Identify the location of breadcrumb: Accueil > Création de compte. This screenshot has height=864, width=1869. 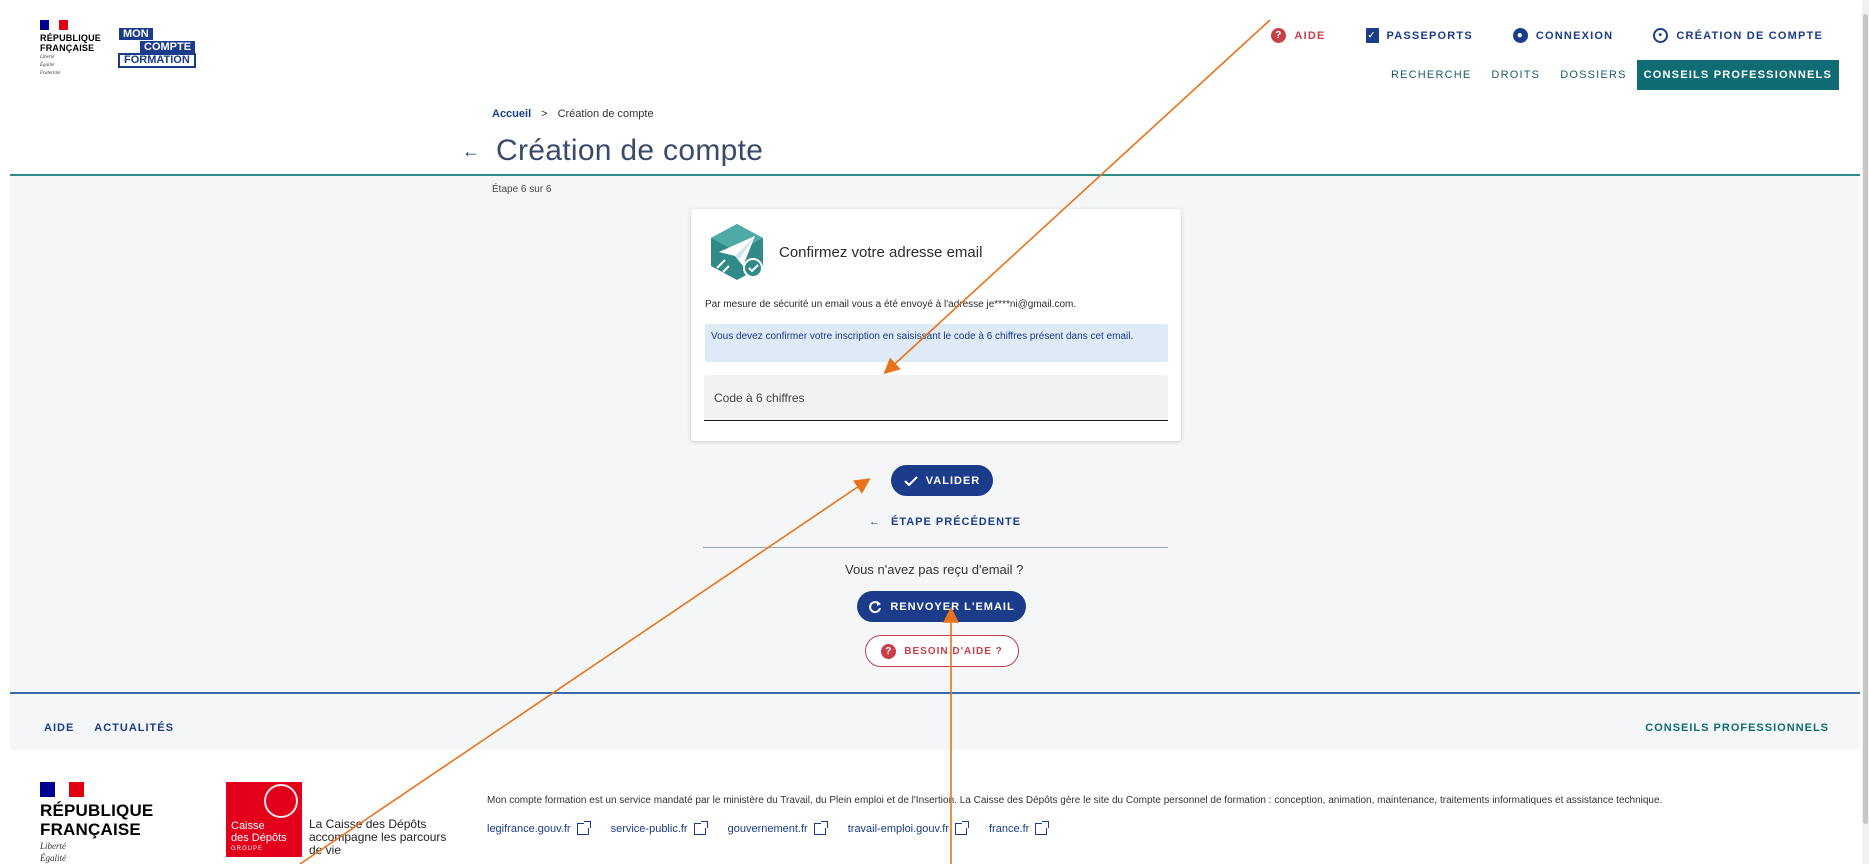
(573, 114).